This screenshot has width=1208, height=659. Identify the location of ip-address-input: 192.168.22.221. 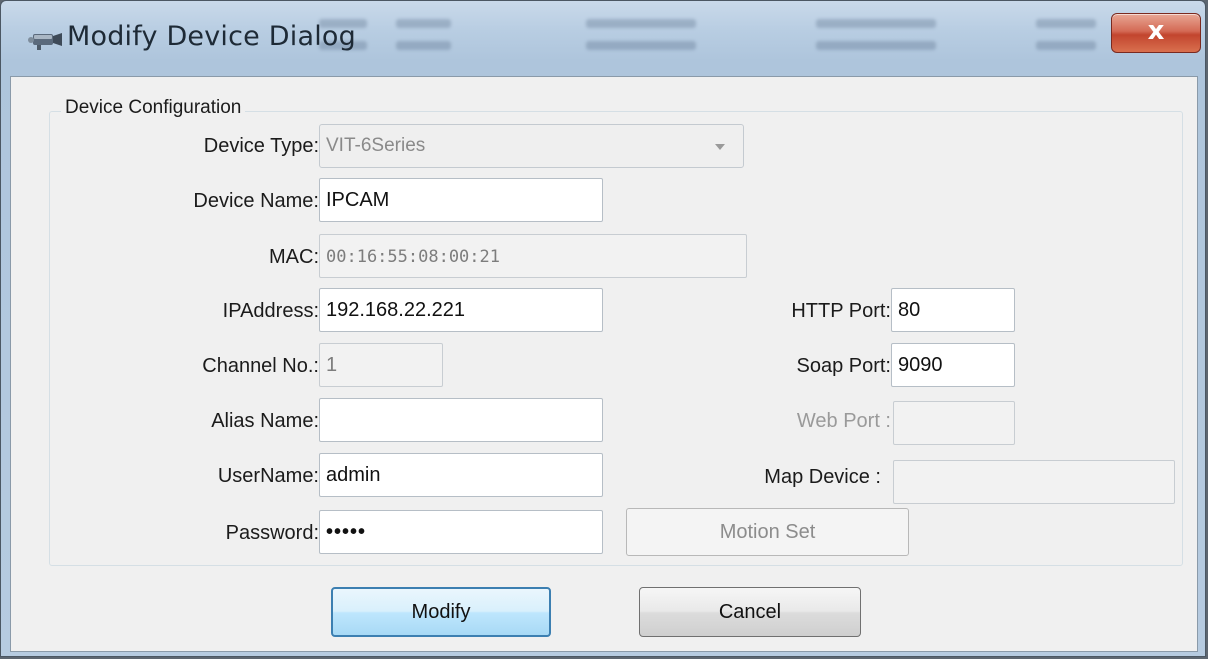
(461, 310).